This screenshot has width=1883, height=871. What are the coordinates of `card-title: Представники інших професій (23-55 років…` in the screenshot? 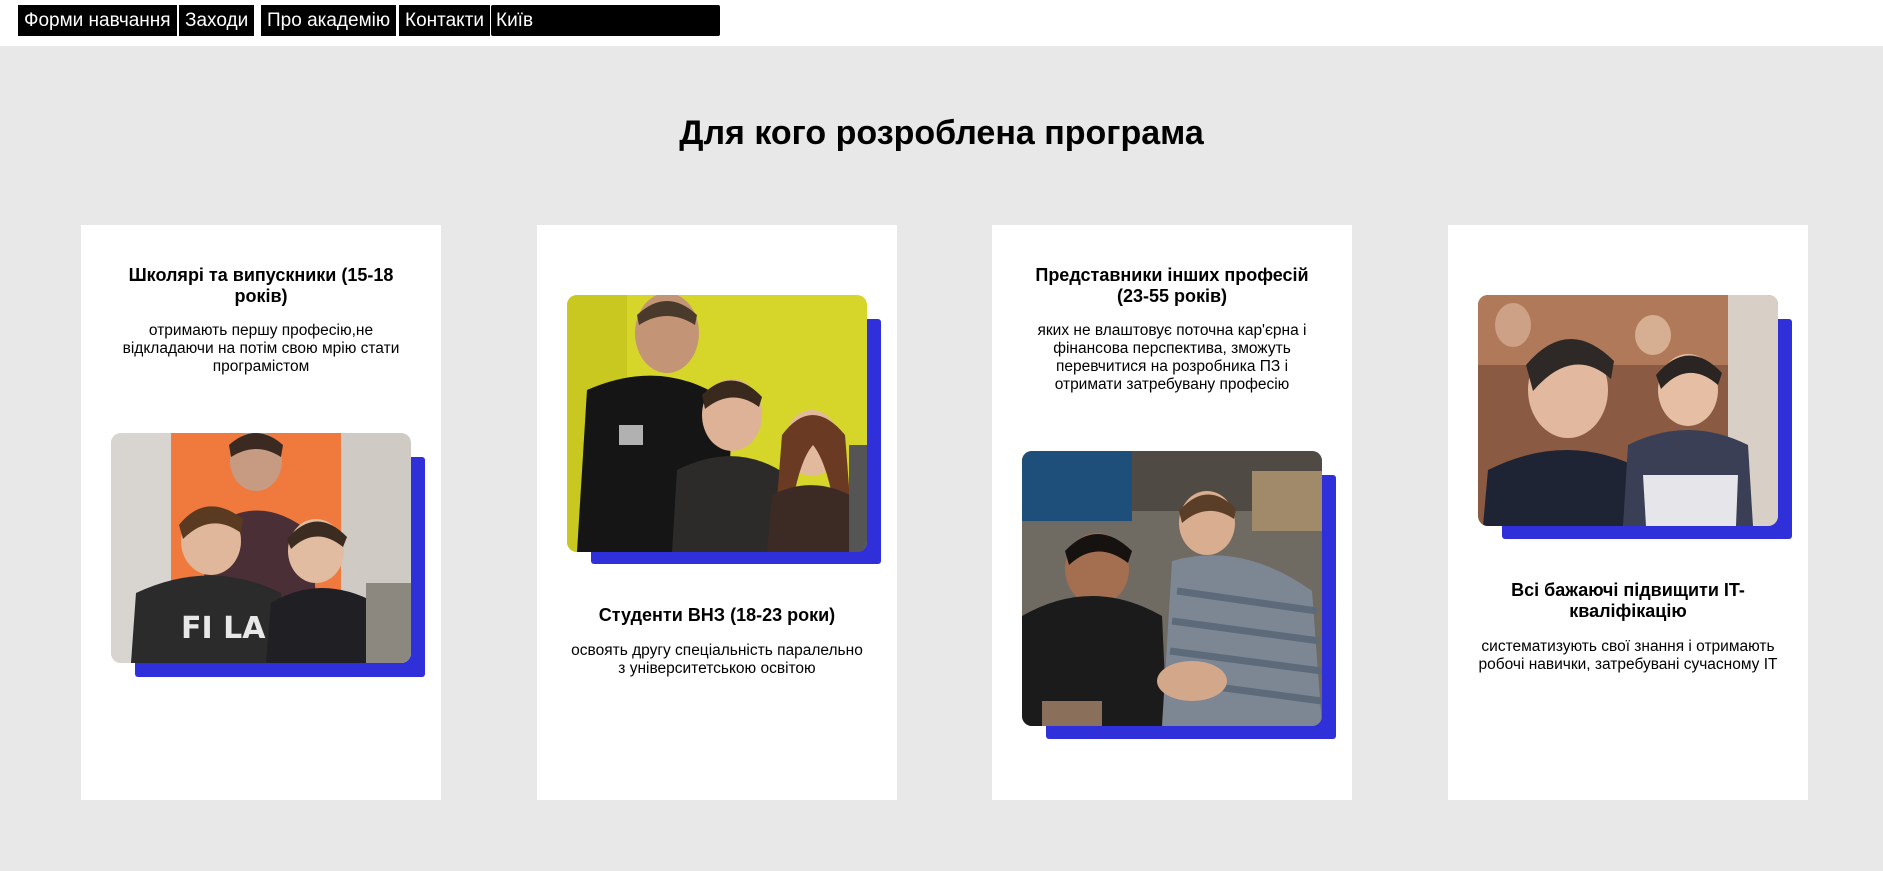 It's located at (1172, 285).